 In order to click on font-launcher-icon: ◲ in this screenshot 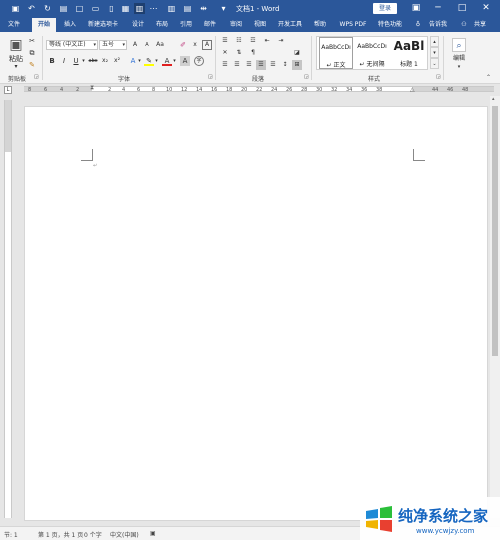, I will do `click(210, 77)`.